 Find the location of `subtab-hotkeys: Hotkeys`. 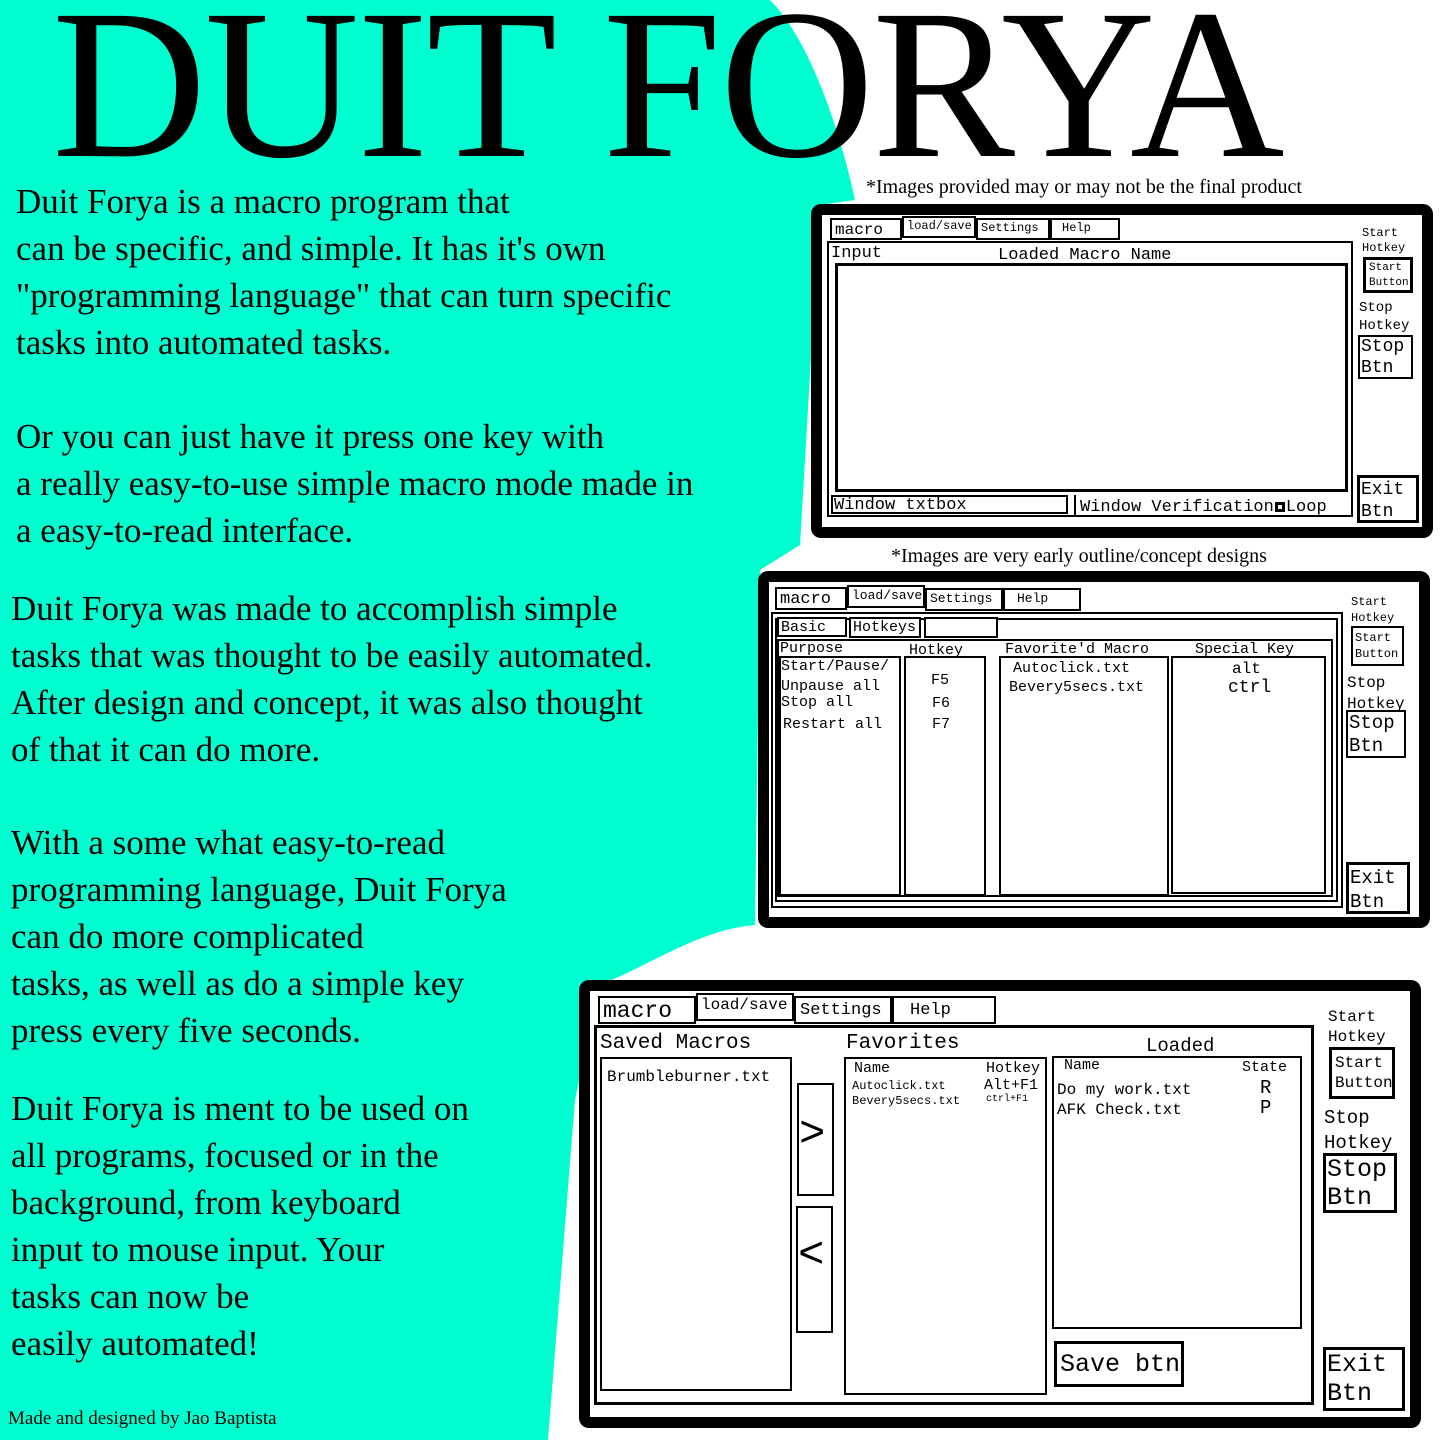

subtab-hotkeys: Hotkeys is located at coordinates (885, 627).